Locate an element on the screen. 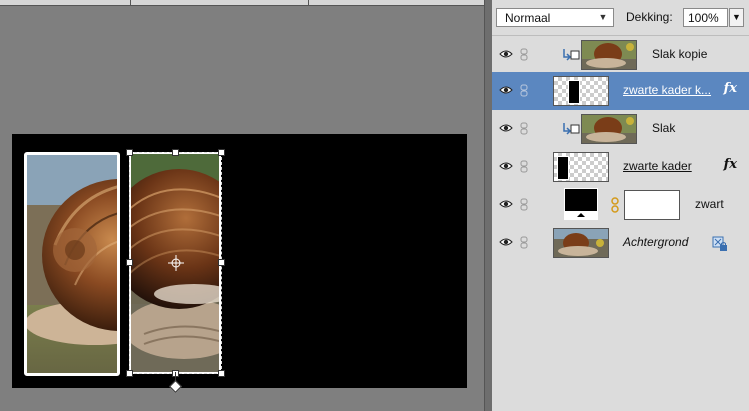 This screenshot has height=411, width=749. snail-image is located at coordinates (72, 264).